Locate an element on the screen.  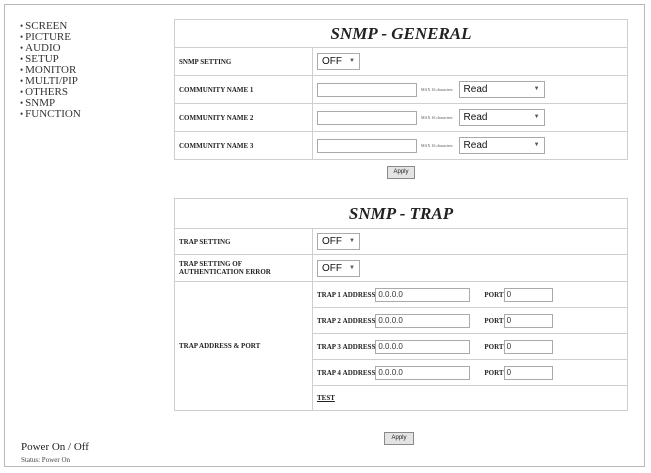
trap-1-row: TRAP 1 ADDRESS 0.0.0.0 PORT 0 is located at coordinates (470, 294).